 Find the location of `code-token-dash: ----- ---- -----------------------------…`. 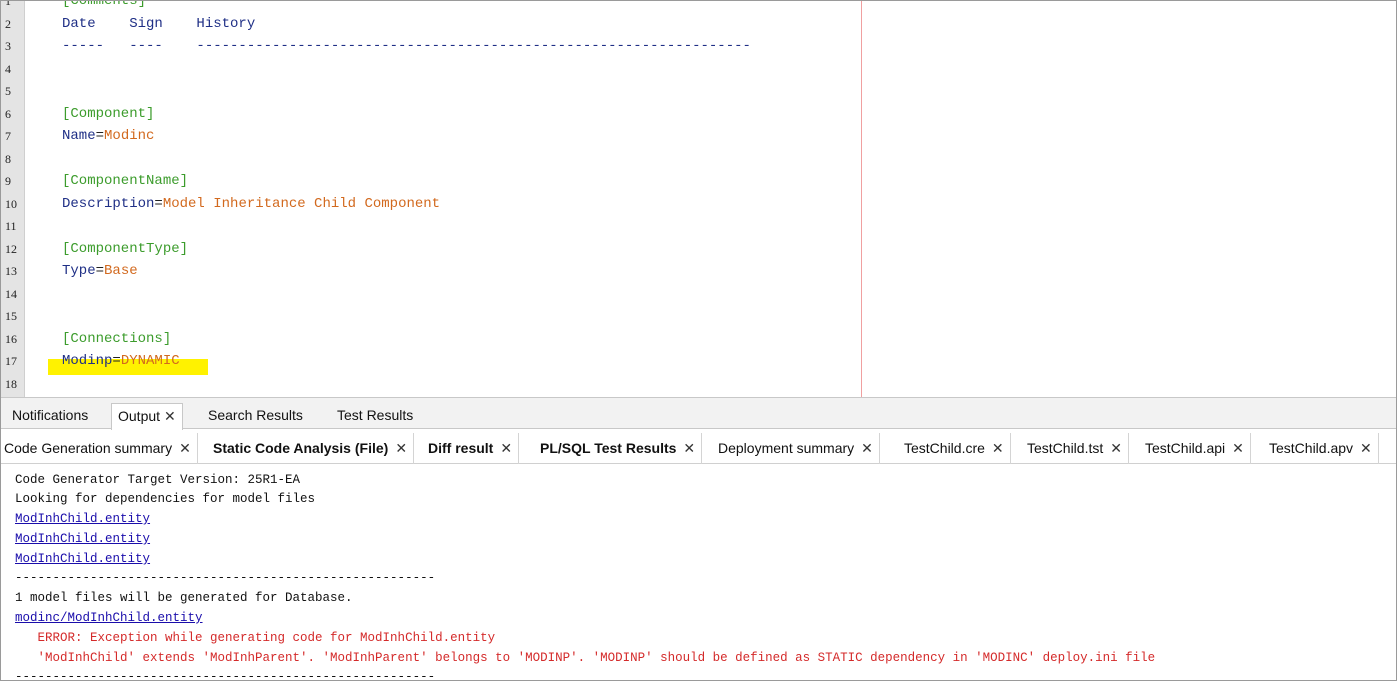

code-token-dash: ----- ---- -----------------------------… is located at coordinates (406, 46).